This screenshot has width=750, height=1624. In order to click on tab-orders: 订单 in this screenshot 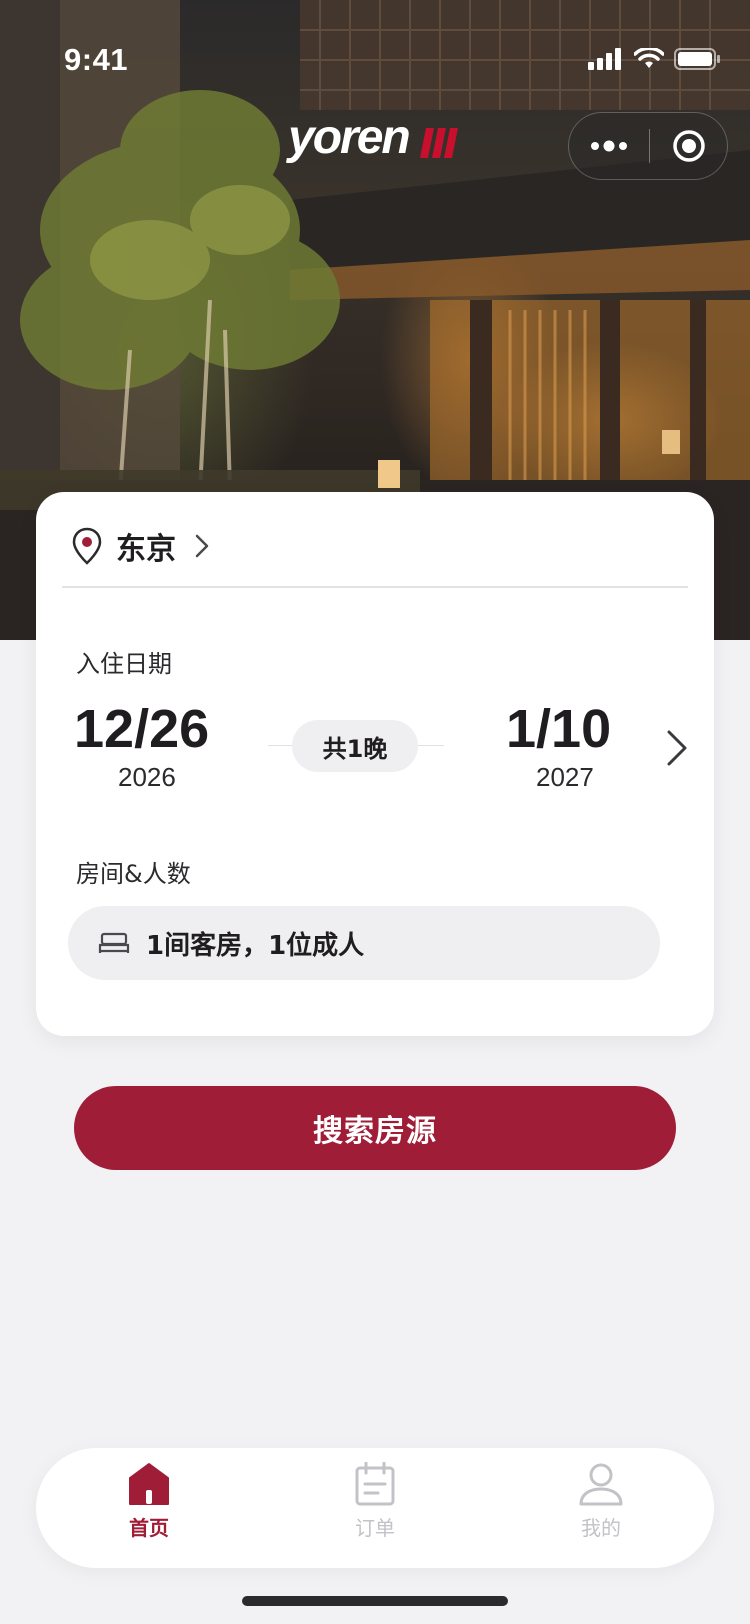, I will do `click(375, 1508)`.